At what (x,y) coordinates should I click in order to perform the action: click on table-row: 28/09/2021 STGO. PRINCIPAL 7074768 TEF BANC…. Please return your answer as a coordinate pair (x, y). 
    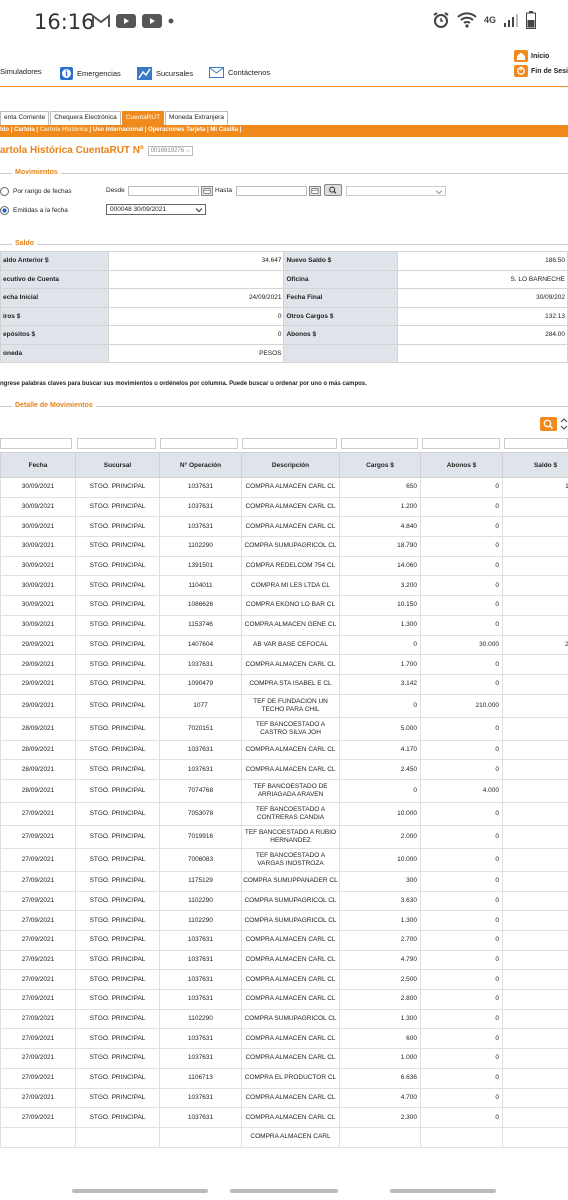
    Looking at the image, I should click on (284, 790).